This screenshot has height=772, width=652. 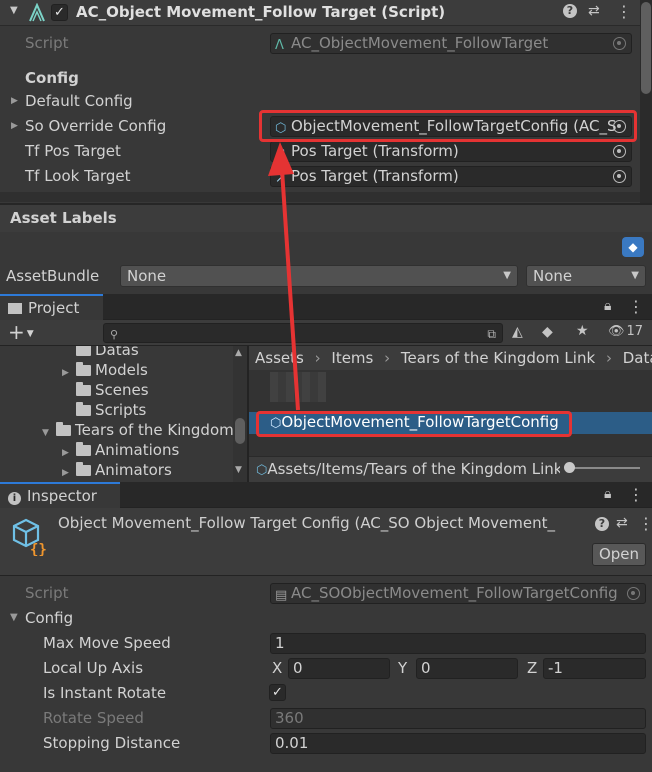 What do you see at coordinates (240, 431) in the screenshot?
I see `folder-tree-scrollbar-thumb` at bounding box center [240, 431].